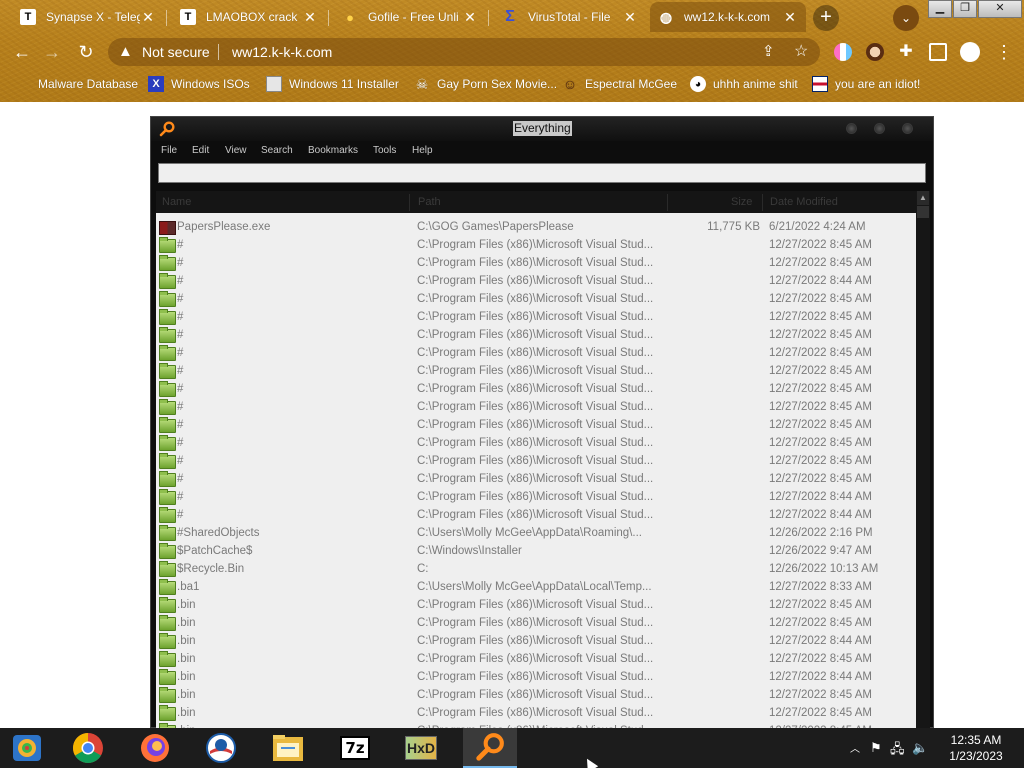 The width and height of the screenshot is (1024, 768). What do you see at coordinates (920, 748) in the screenshot?
I see `volume-icon: 🔈` at bounding box center [920, 748].